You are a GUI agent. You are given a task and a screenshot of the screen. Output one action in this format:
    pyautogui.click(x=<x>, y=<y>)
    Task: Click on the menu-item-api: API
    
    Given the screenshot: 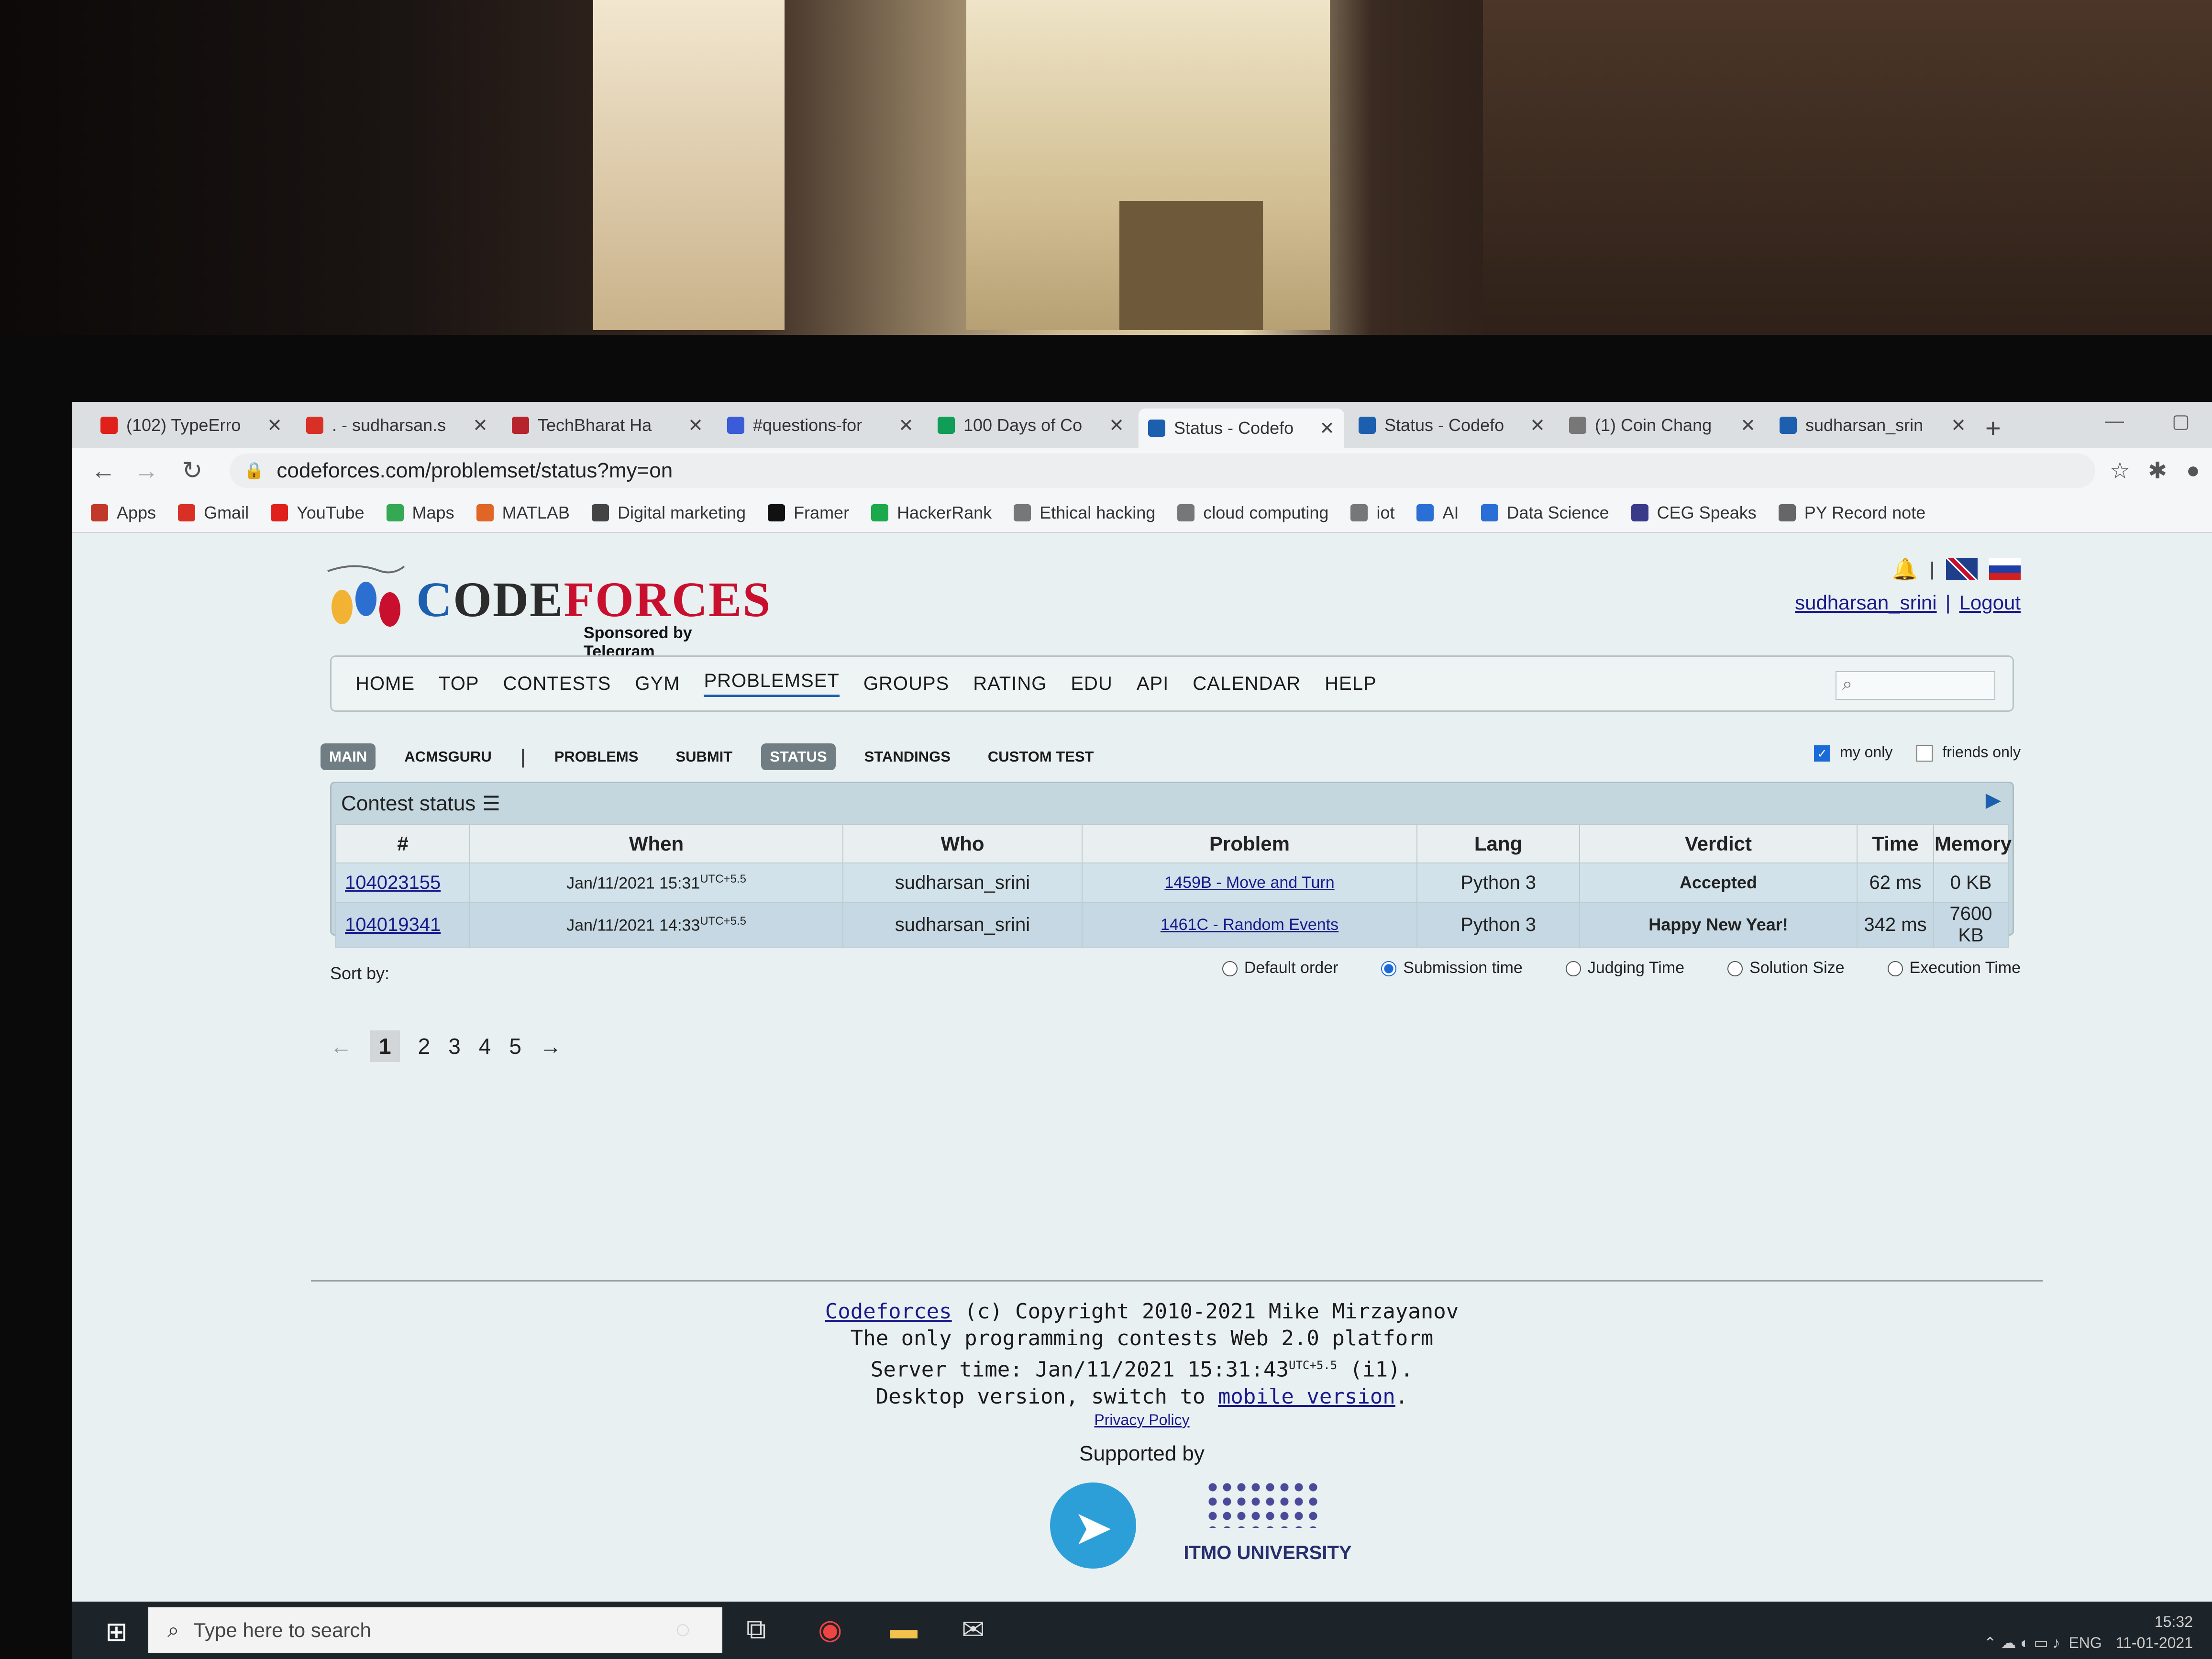 What is the action you would take?
    pyautogui.click(x=1153, y=684)
    